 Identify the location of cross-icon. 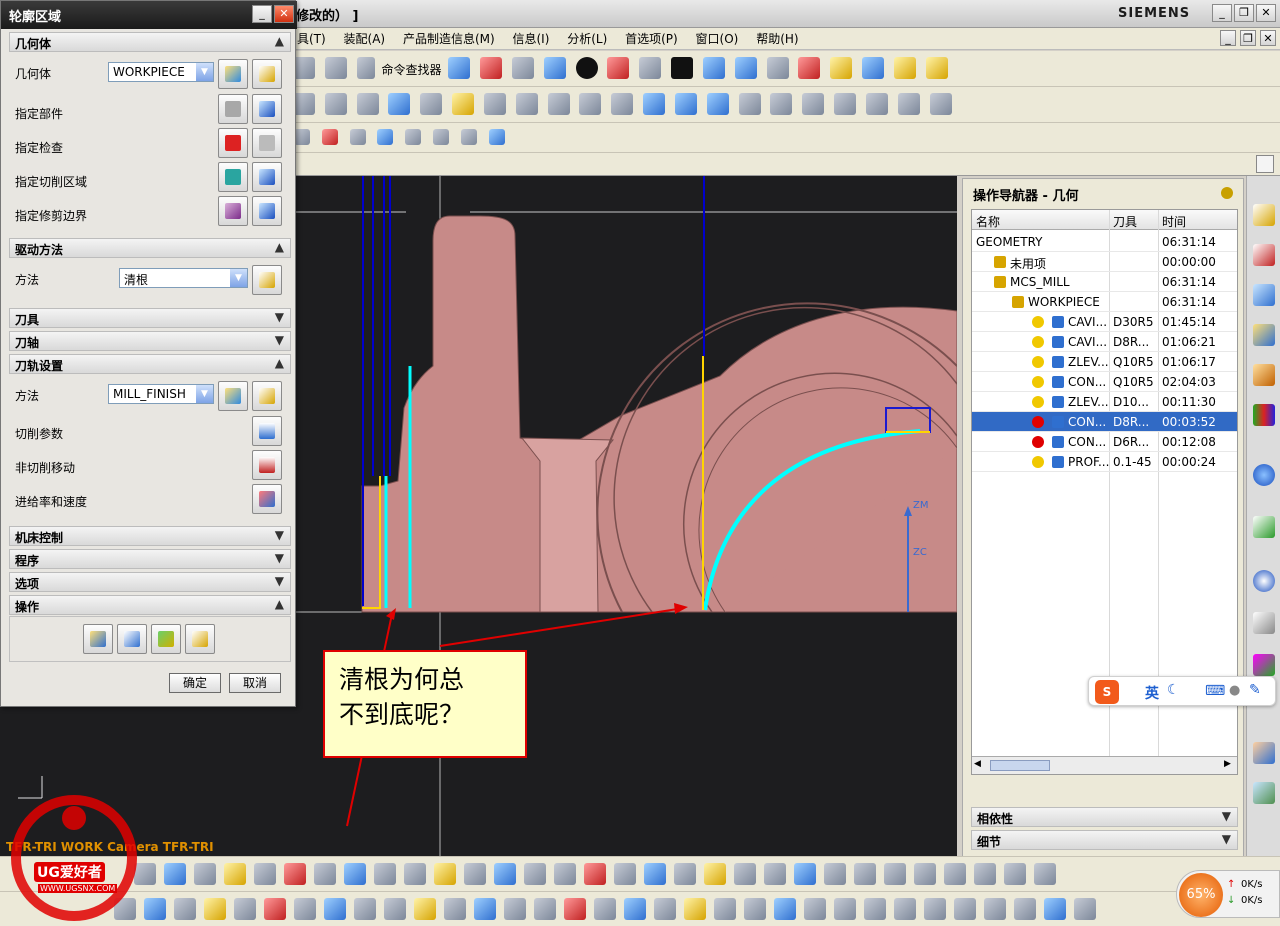
(304, 68).